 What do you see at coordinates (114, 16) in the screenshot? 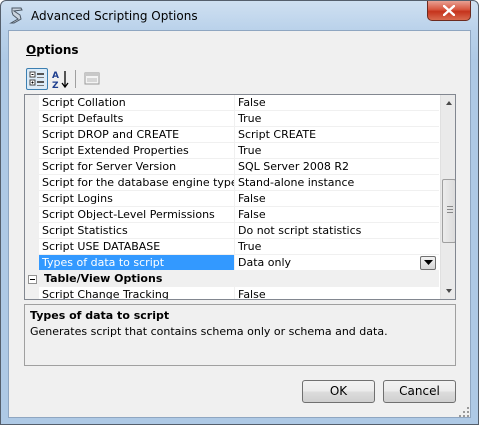
I see `window-title: Advanced Scripting Options` at bounding box center [114, 16].